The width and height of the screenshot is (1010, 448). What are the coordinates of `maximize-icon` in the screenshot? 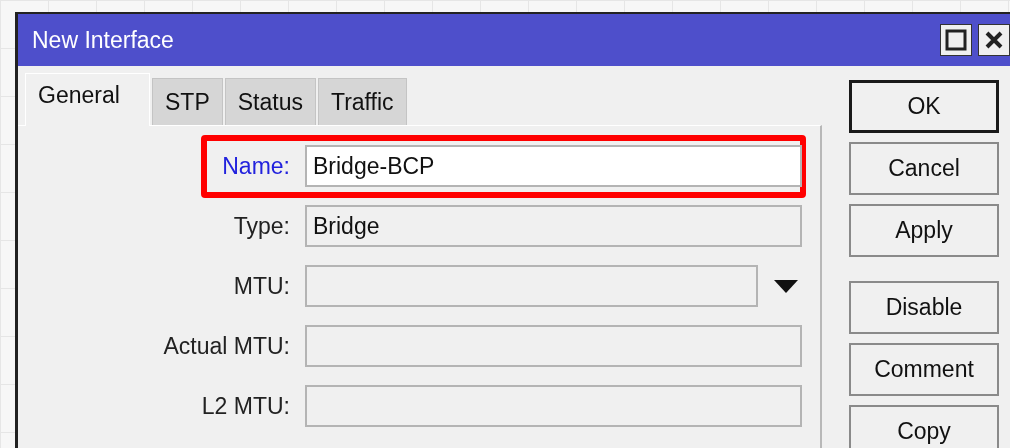 It's located at (956, 40).